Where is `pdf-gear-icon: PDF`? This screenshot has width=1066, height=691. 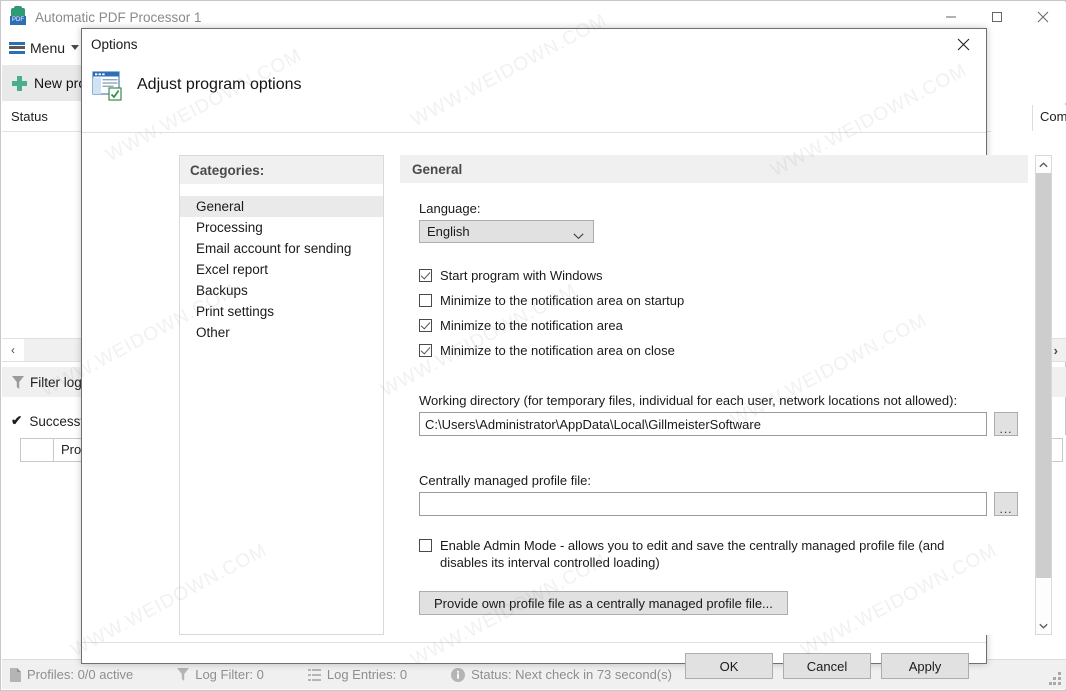 pdf-gear-icon: PDF is located at coordinates (18, 16).